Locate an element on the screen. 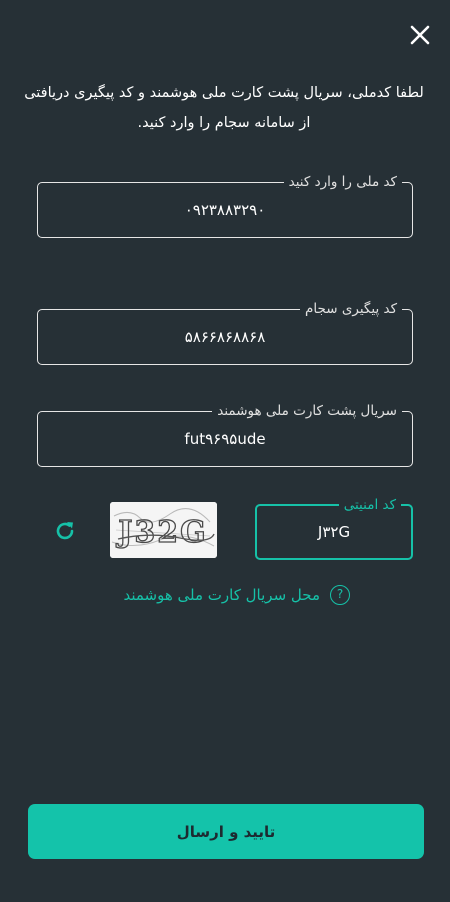  refresh-captcha-button is located at coordinates (65, 531).